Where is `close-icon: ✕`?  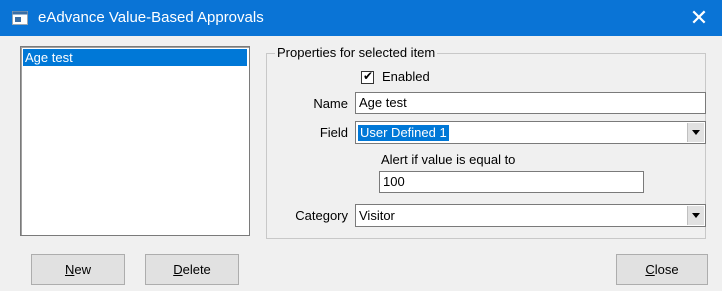
close-icon: ✕ is located at coordinates (699, 18).